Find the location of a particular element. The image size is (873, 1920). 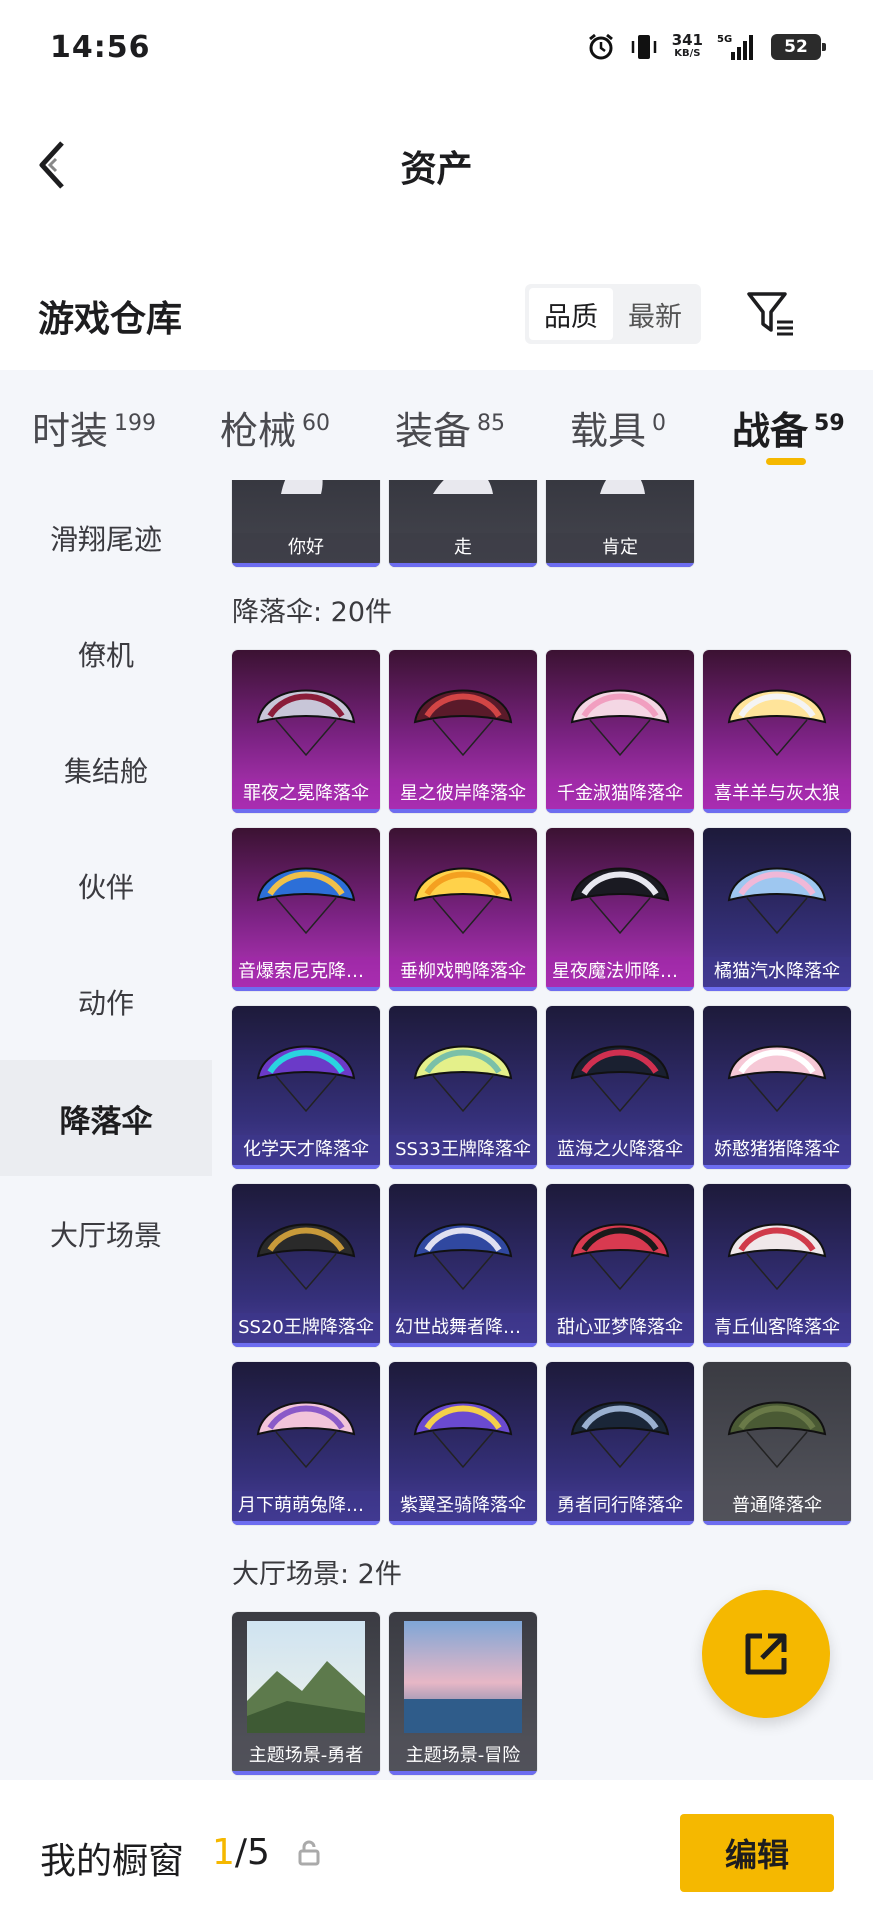

parachute-name: 罪夜之冕降落伞 is located at coordinates (306, 794).